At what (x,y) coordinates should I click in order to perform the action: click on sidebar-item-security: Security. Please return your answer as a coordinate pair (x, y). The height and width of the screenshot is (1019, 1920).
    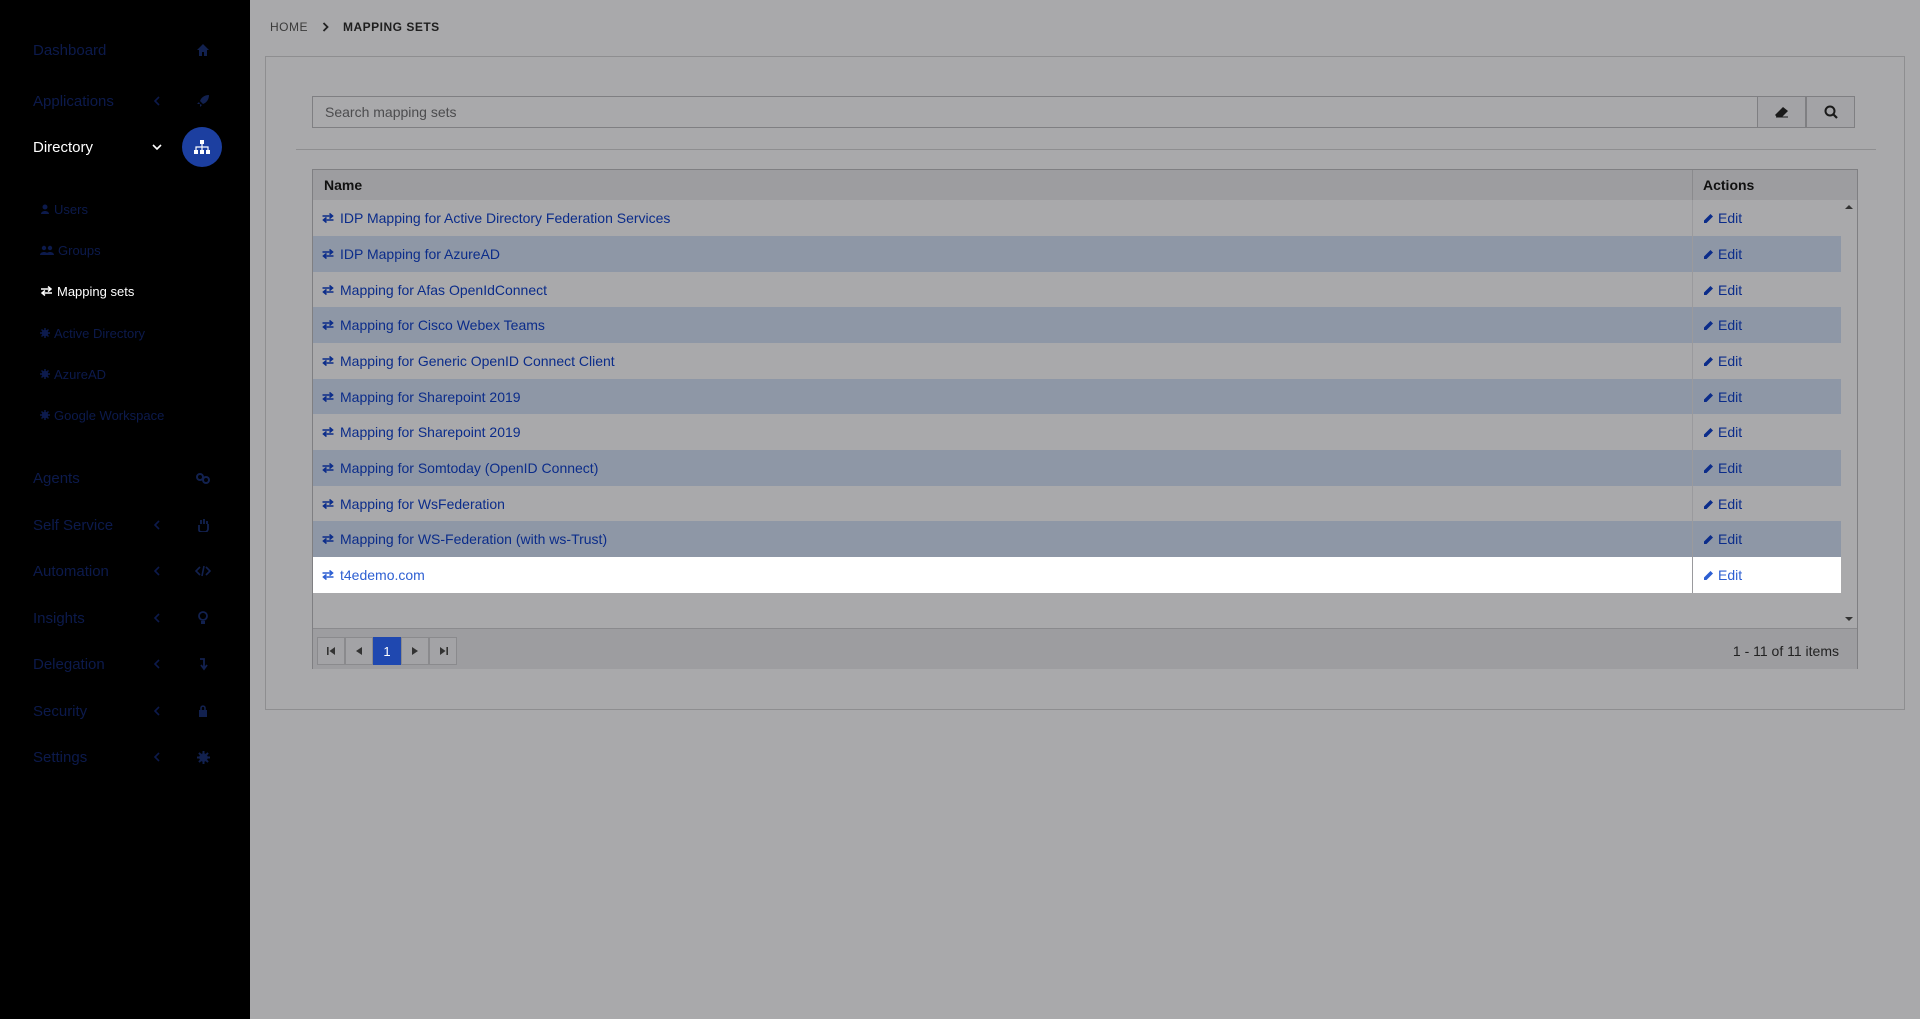
    Looking at the image, I should click on (125, 711).